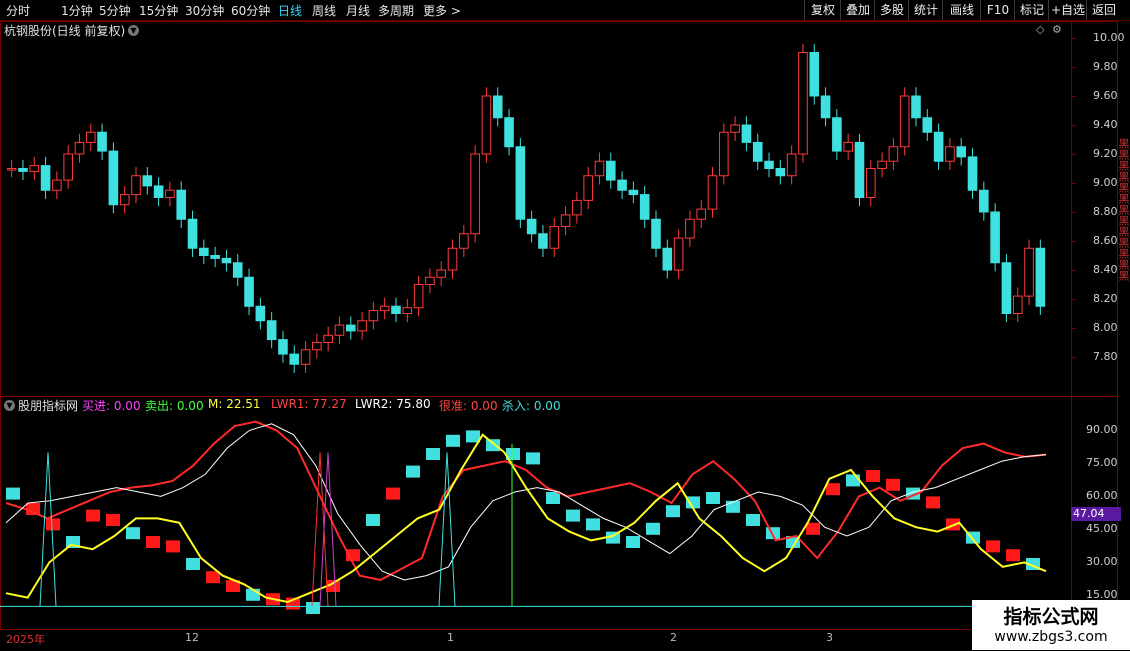  I want to click on overlay-button: 叠加, so click(857, 10).